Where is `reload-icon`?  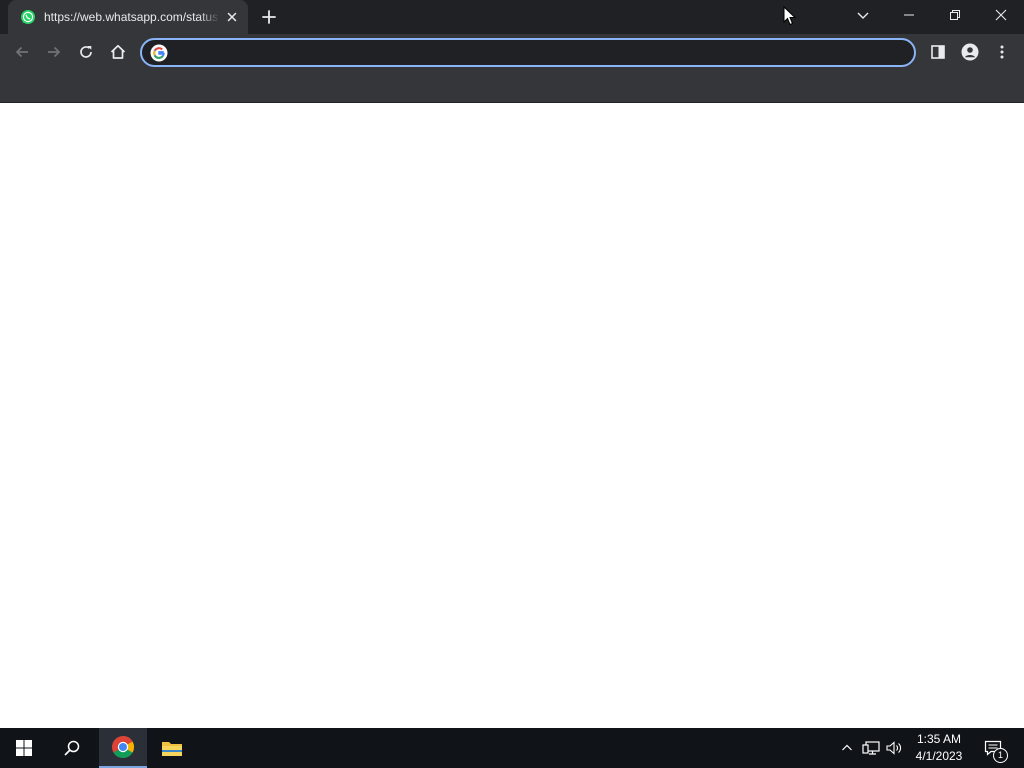 reload-icon is located at coordinates (86, 52).